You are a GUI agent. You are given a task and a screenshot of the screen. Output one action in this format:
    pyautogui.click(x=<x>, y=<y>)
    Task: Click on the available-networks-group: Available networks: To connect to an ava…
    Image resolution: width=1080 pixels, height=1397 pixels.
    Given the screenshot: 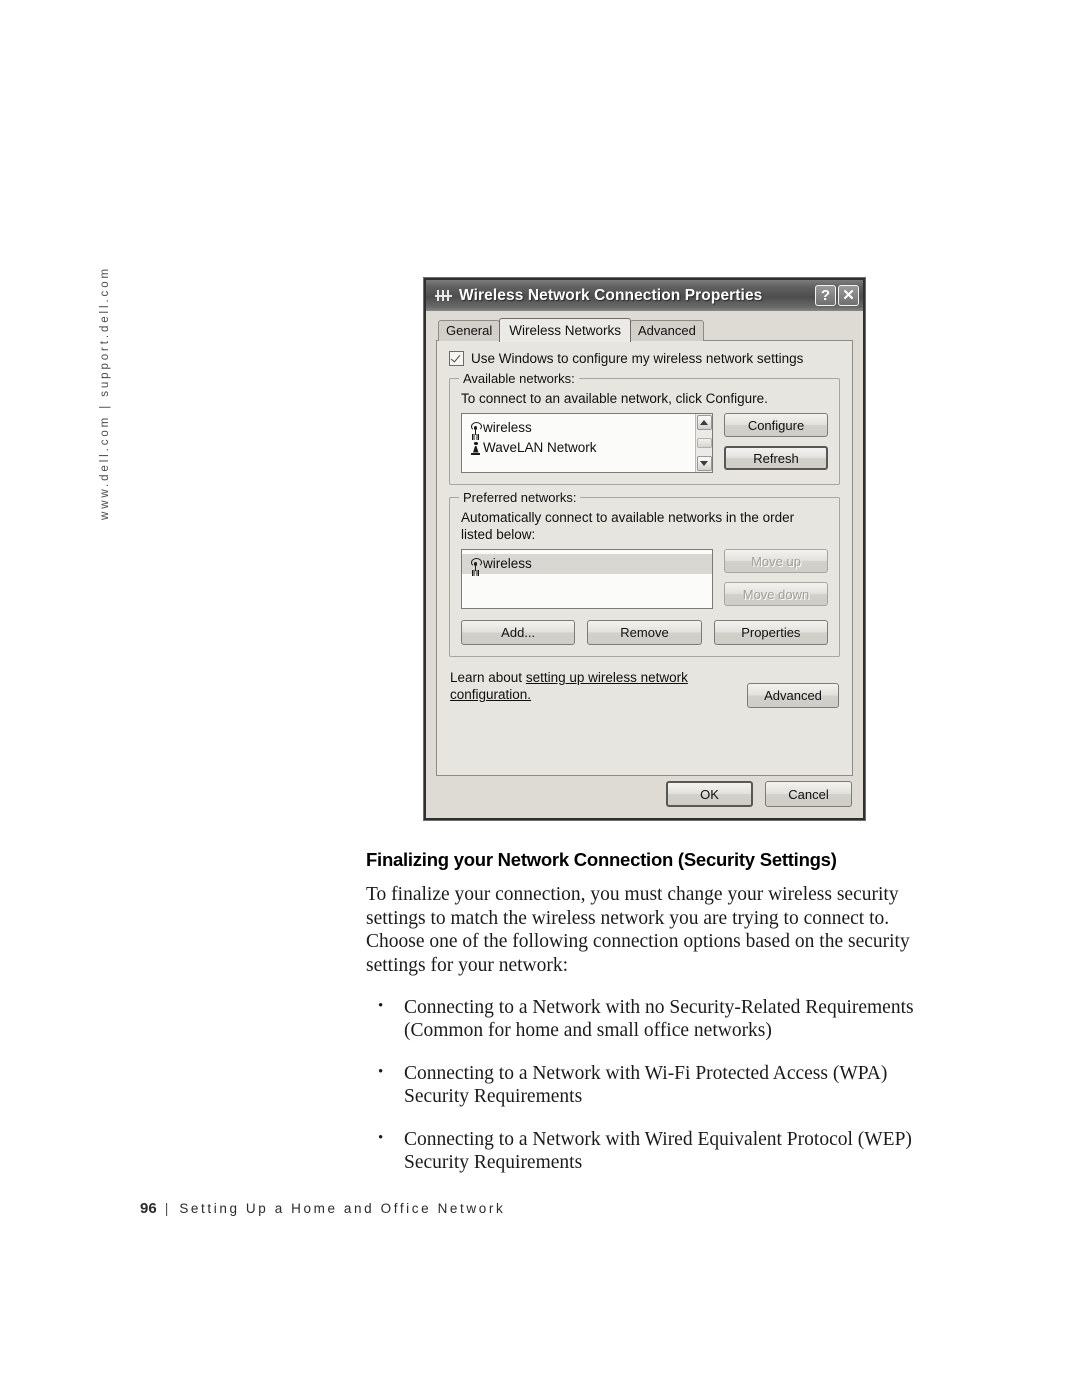 What is the action you would take?
    pyautogui.click(x=644, y=428)
    